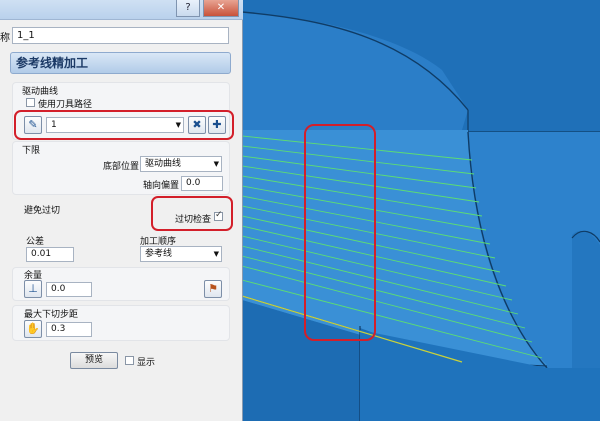 The image size is (600, 421). I want to click on display-checkbox, so click(129, 360).